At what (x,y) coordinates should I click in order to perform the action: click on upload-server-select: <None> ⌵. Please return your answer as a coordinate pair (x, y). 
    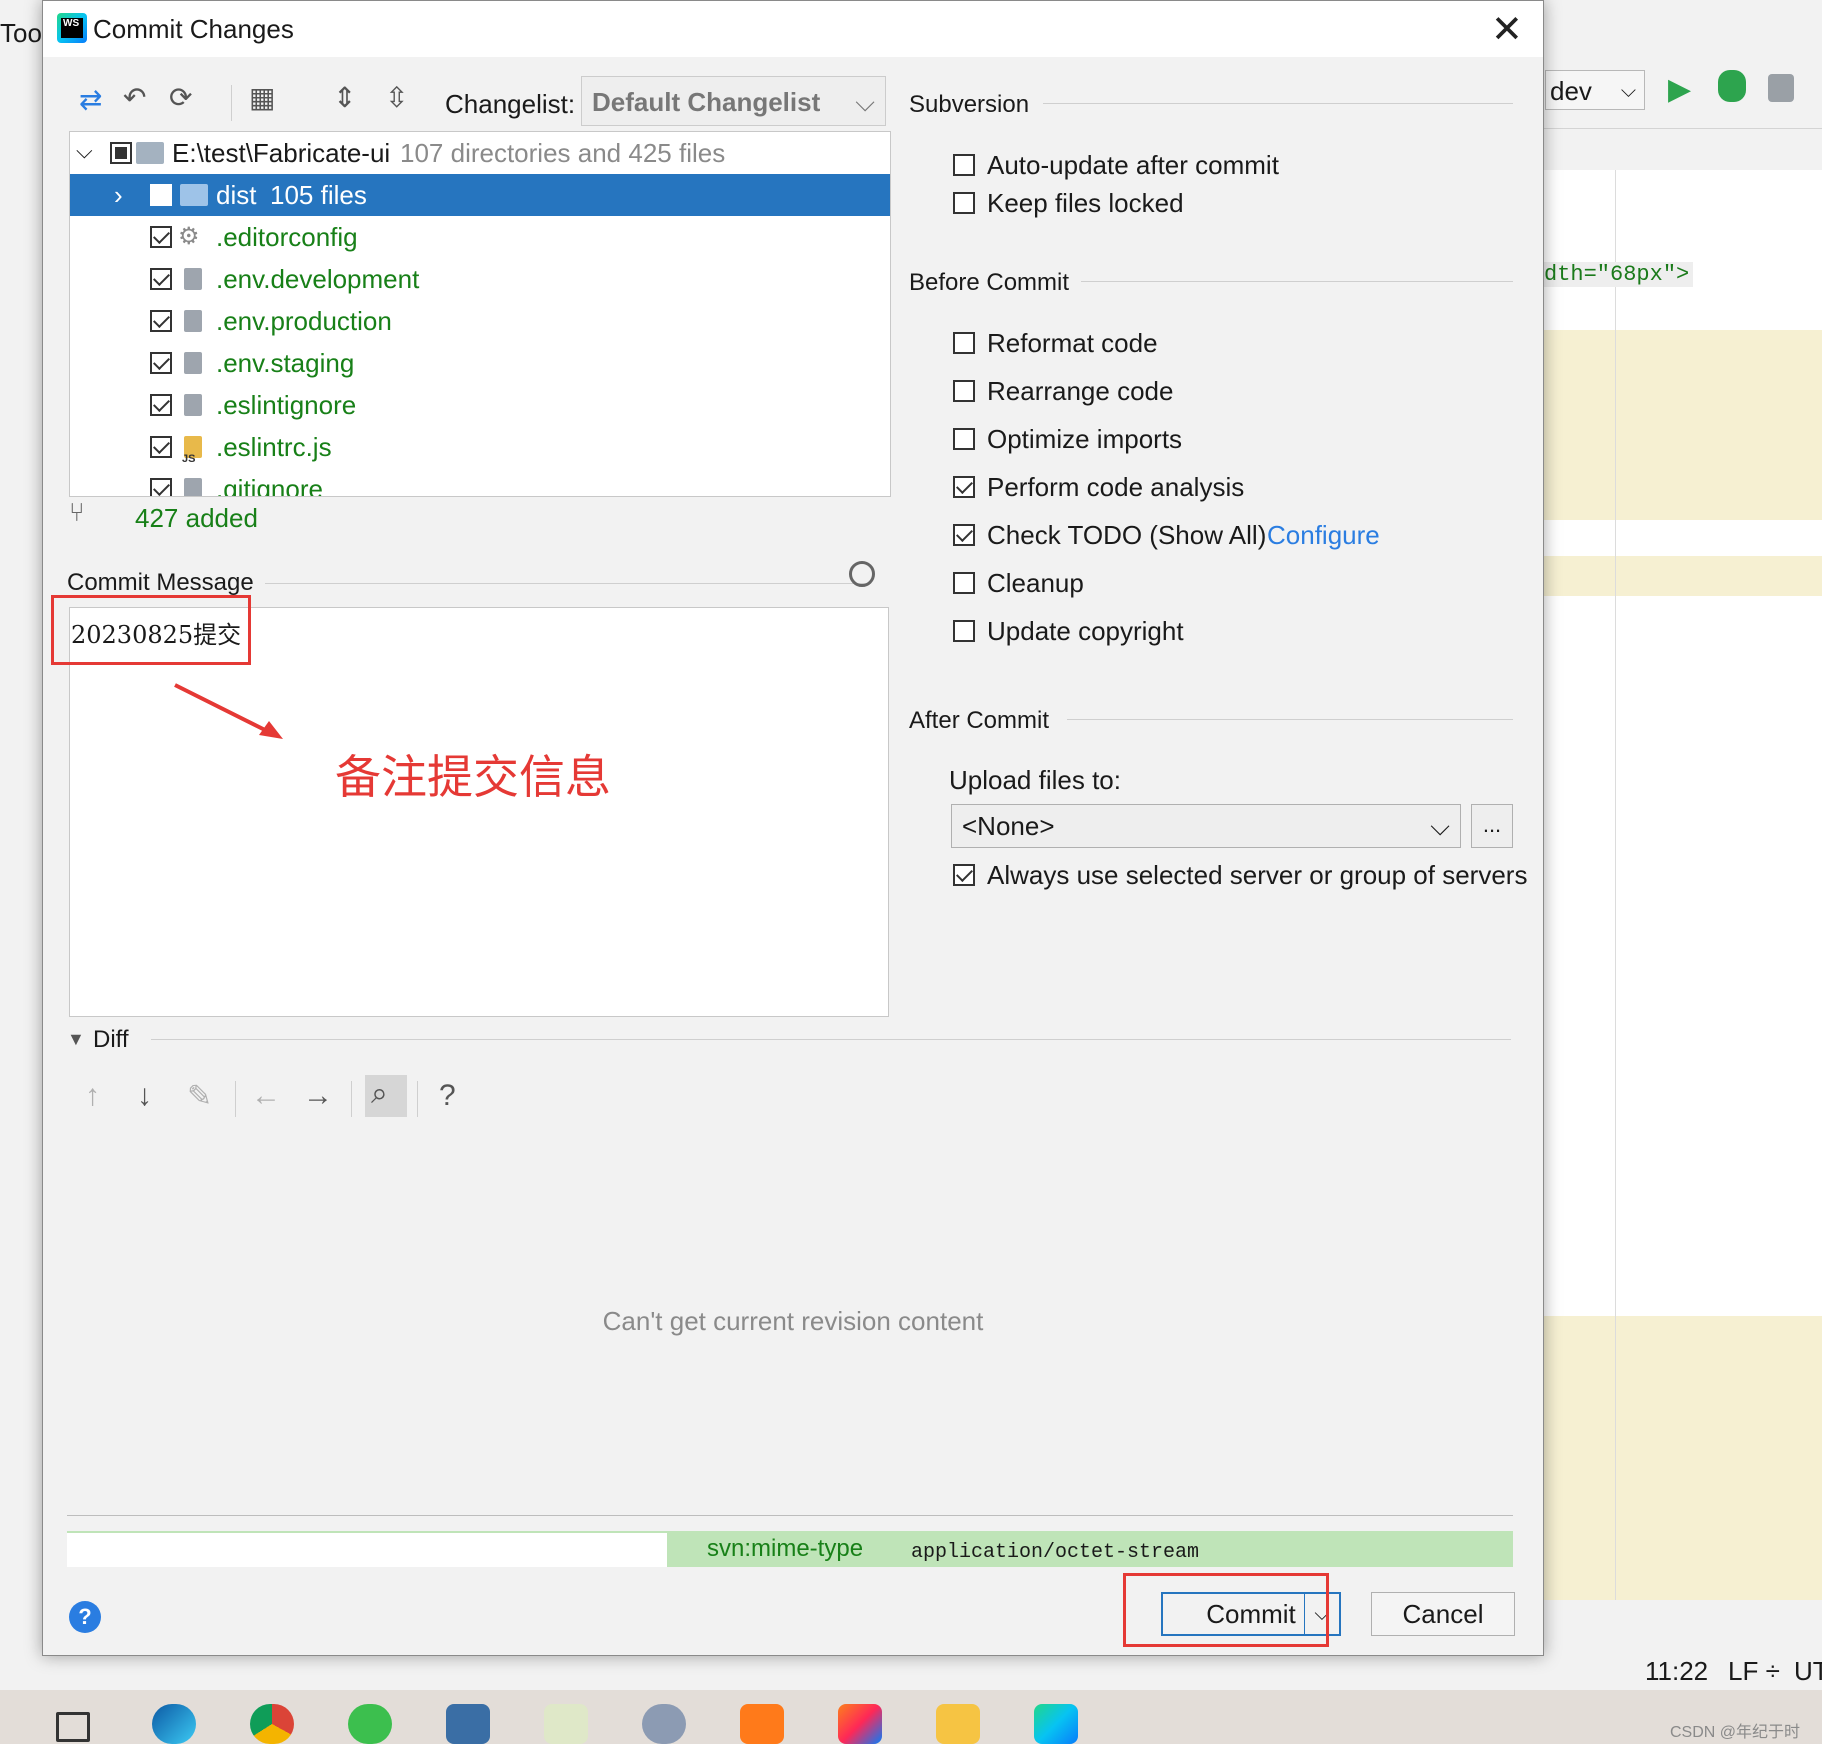
    Looking at the image, I should click on (1206, 826).